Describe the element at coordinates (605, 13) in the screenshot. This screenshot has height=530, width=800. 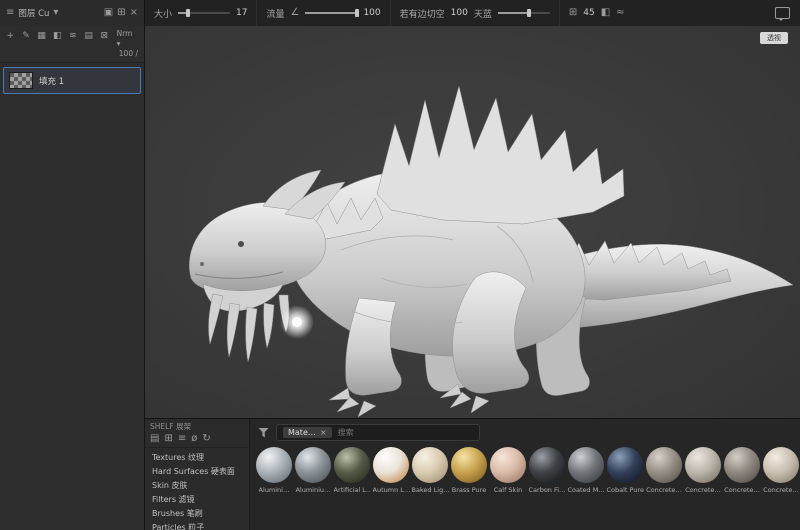
I see `symmetry-icon: ◧` at that location.